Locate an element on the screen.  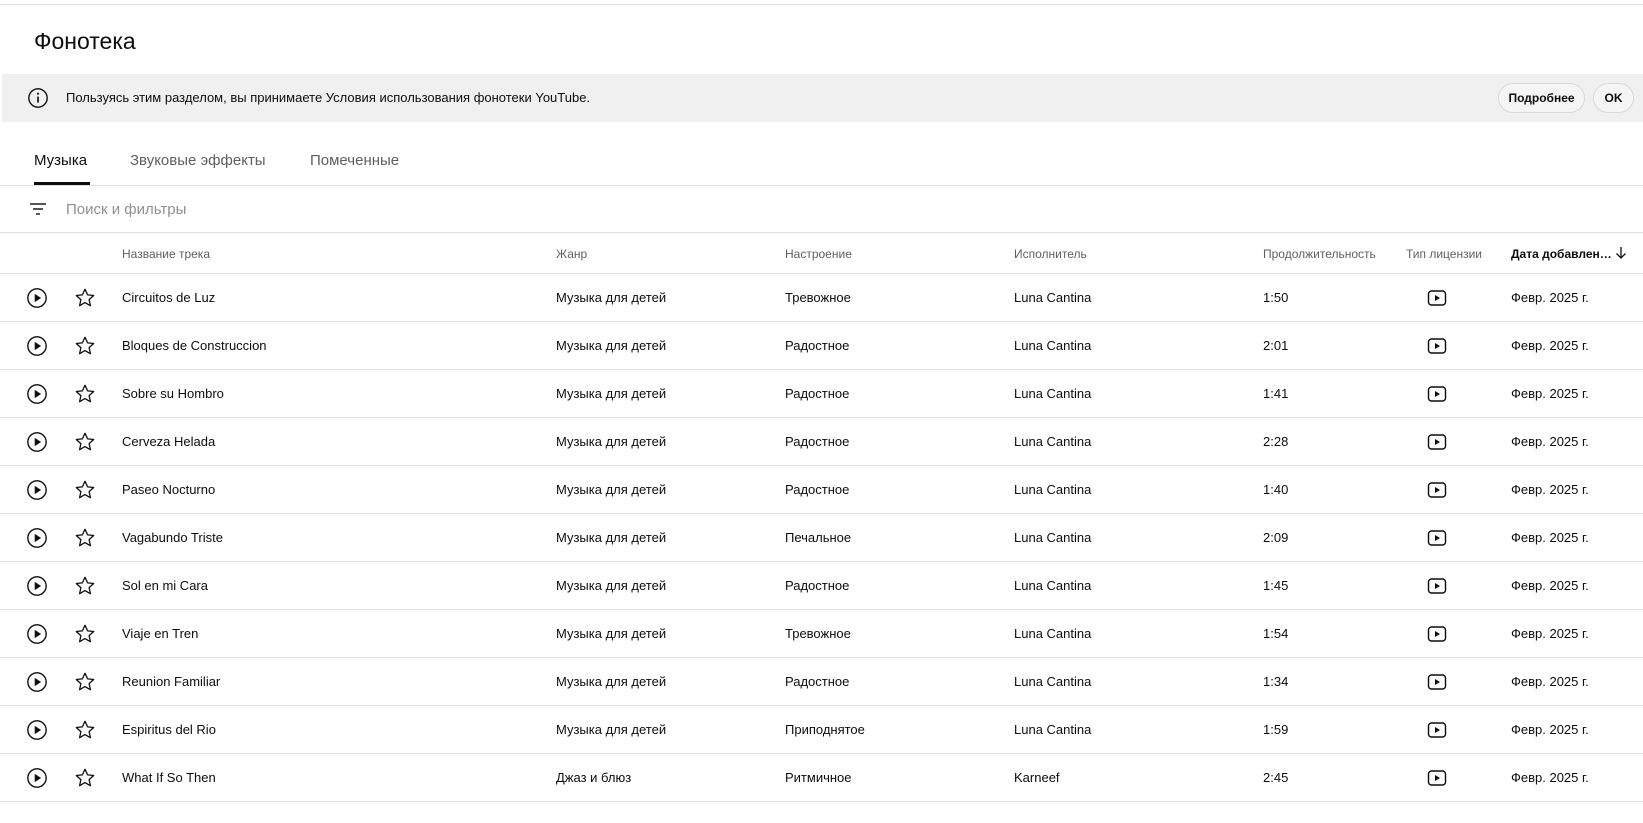
track-duration: 1:45 is located at coordinates (1276, 585).